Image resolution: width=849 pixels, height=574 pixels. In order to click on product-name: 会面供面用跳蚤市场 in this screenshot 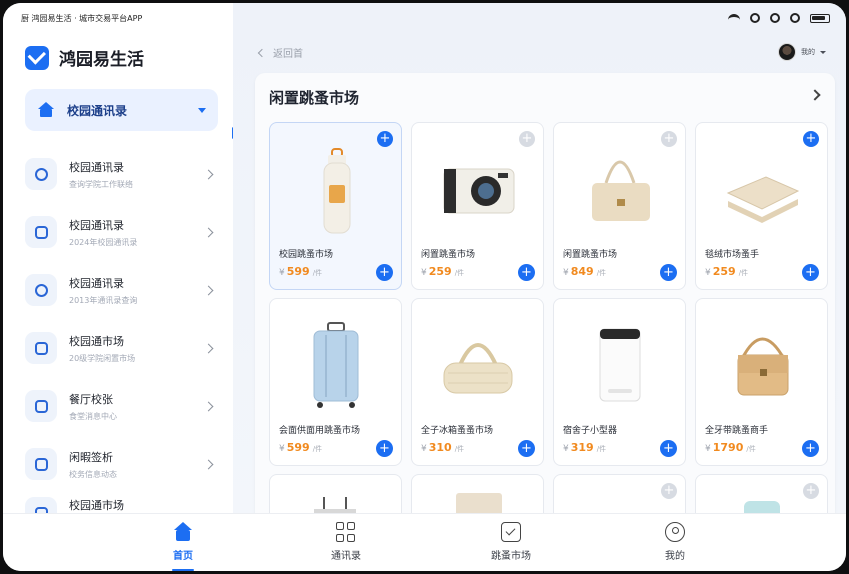, I will do `click(320, 431)`.